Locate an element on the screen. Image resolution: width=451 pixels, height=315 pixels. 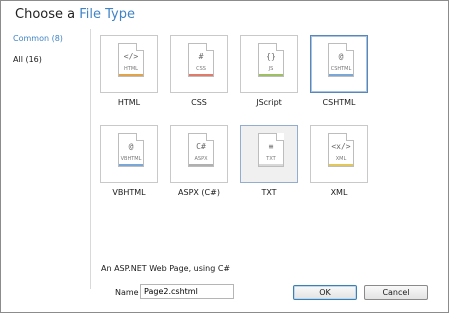
file-type-tile: ≡ TXT TXT is located at coordinates (272, 161).